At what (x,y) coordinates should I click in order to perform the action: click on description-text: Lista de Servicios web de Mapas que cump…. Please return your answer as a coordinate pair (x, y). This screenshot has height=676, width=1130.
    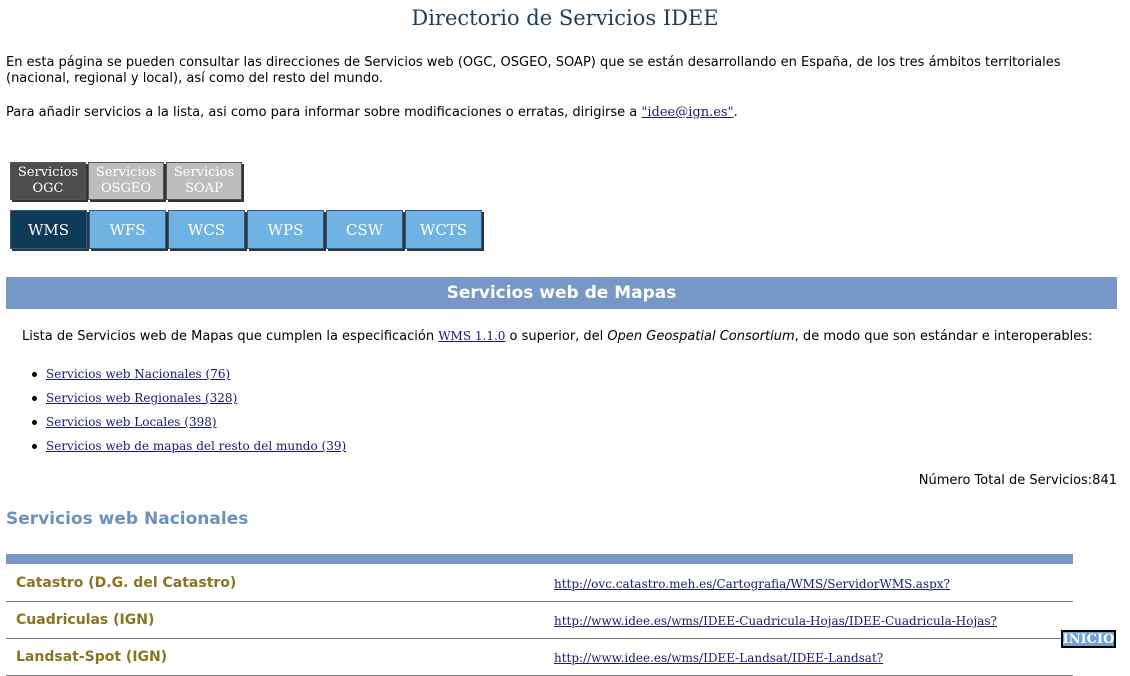
    Looking at the image, I should click on (572, 336).